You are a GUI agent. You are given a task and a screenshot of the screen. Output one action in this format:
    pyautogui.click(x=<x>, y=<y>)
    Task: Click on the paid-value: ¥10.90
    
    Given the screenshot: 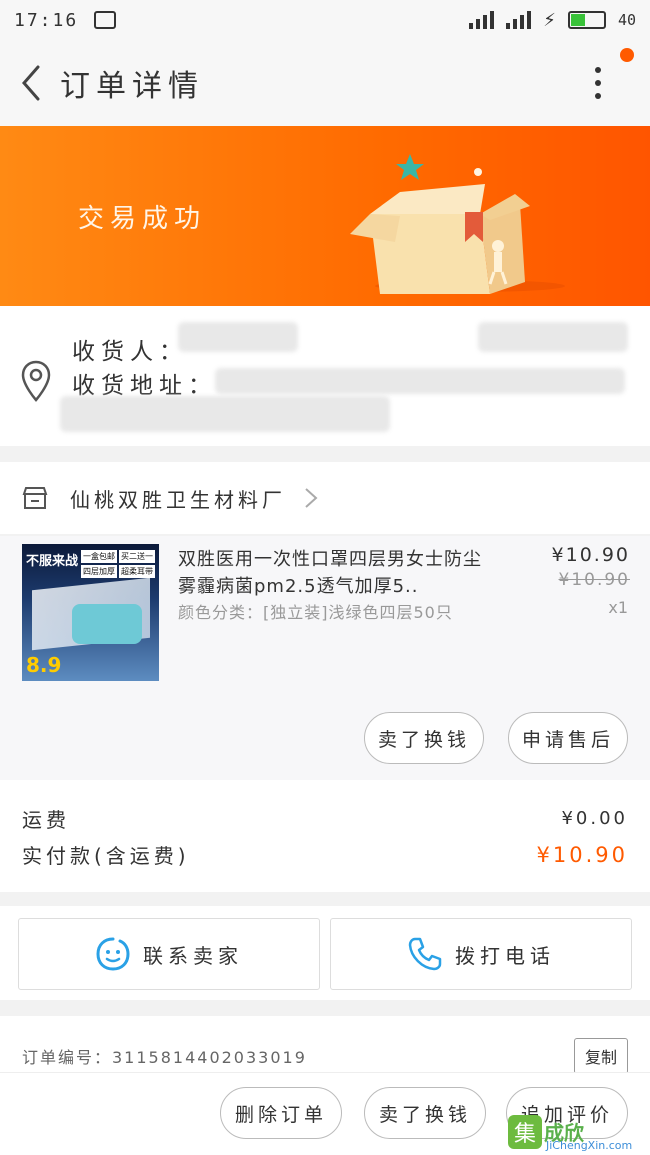 What is the action you would take?
    pyautogui.click(x=582, y=854)
    